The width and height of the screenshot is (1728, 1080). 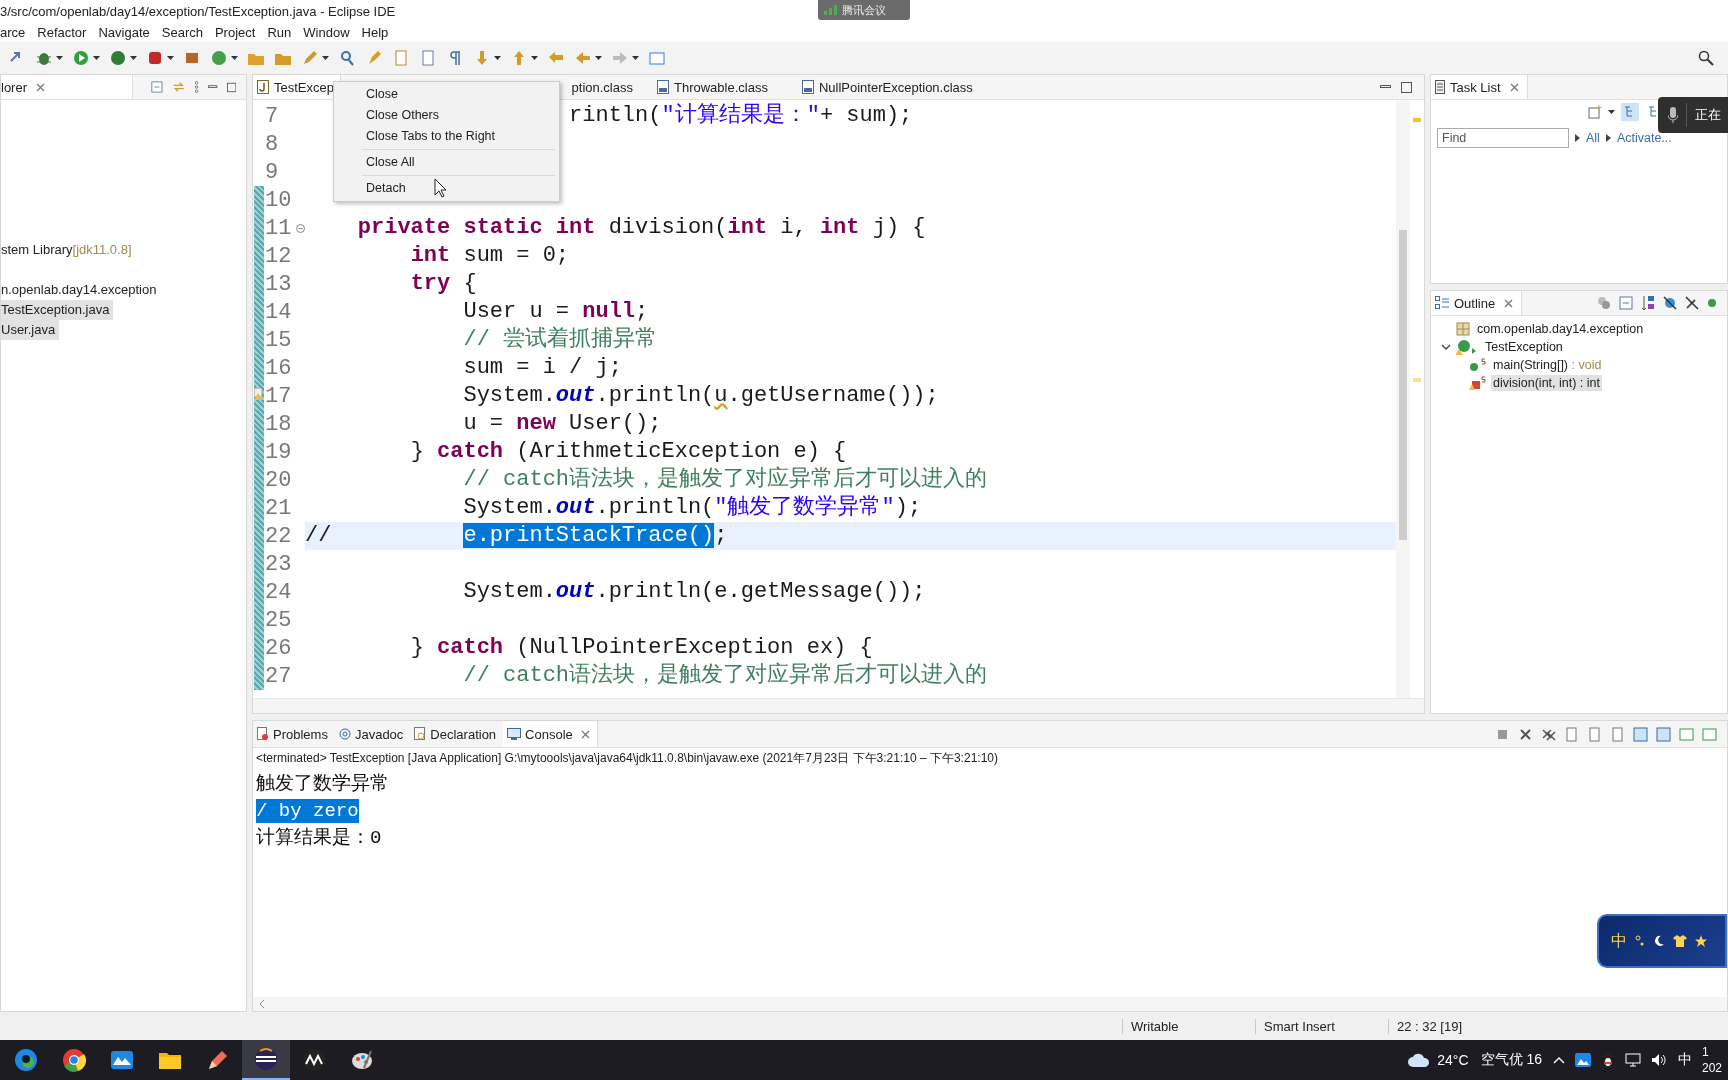 I want to click on menu-item: arce, so click(x=17, y=32).